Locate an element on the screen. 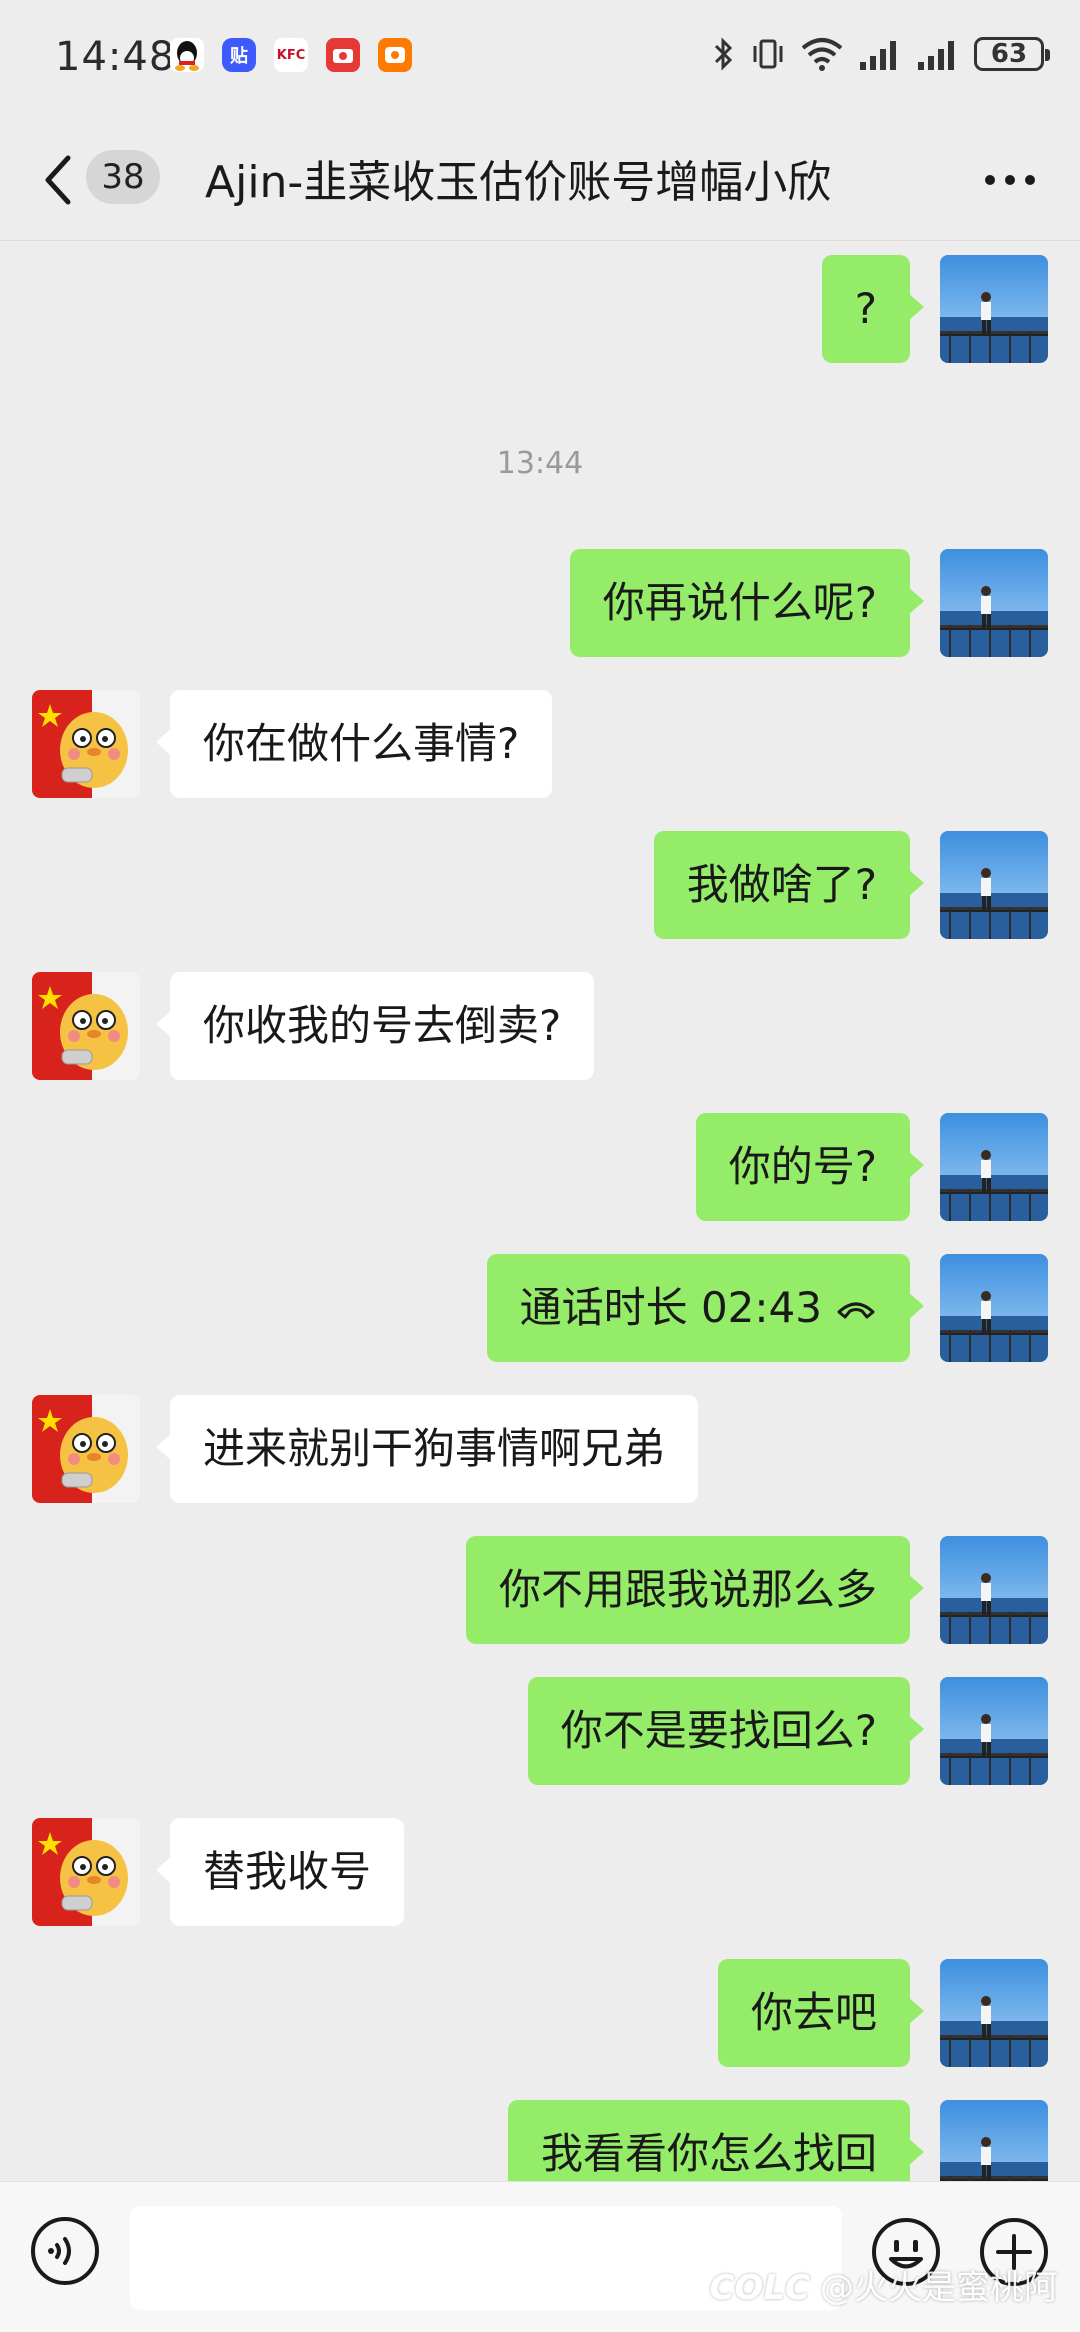  watermark-logo: COLC is located at coordinates (759, 2288).